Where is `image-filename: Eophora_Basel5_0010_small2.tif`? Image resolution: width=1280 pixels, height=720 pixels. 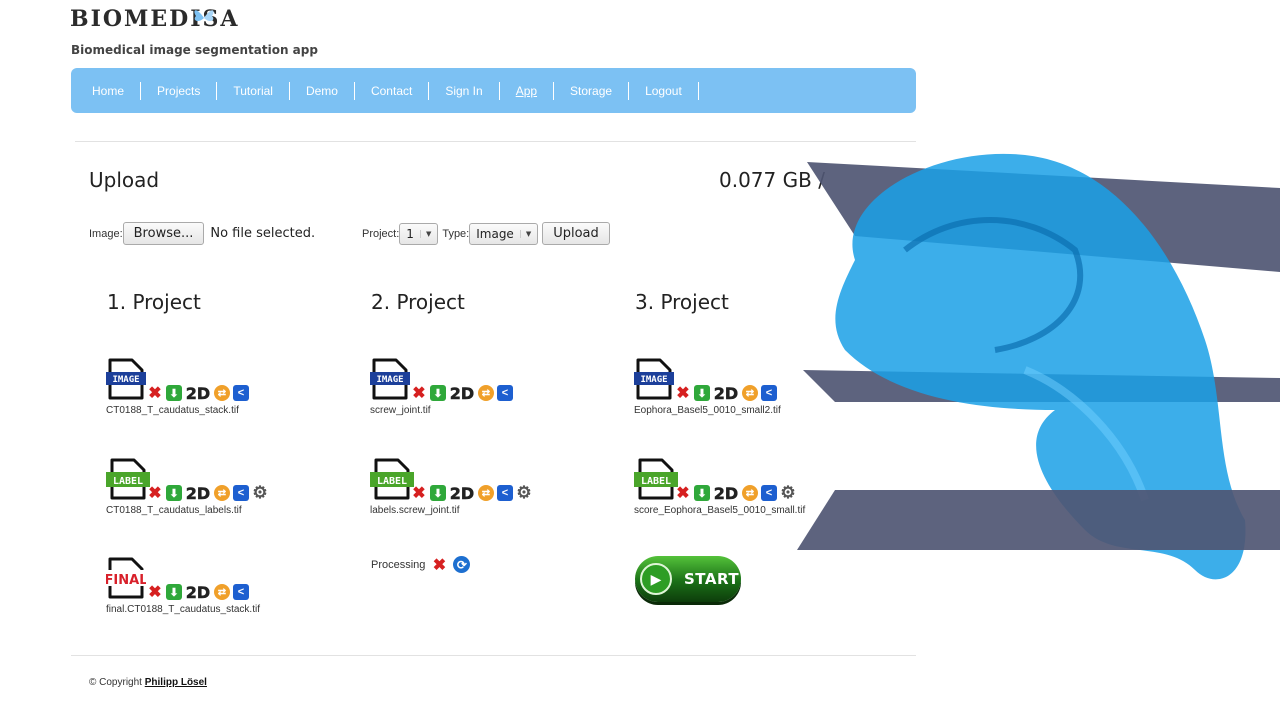
image-filename: Eophora_Basel5_0010_small2.tif is located at coordinates (707, 410).